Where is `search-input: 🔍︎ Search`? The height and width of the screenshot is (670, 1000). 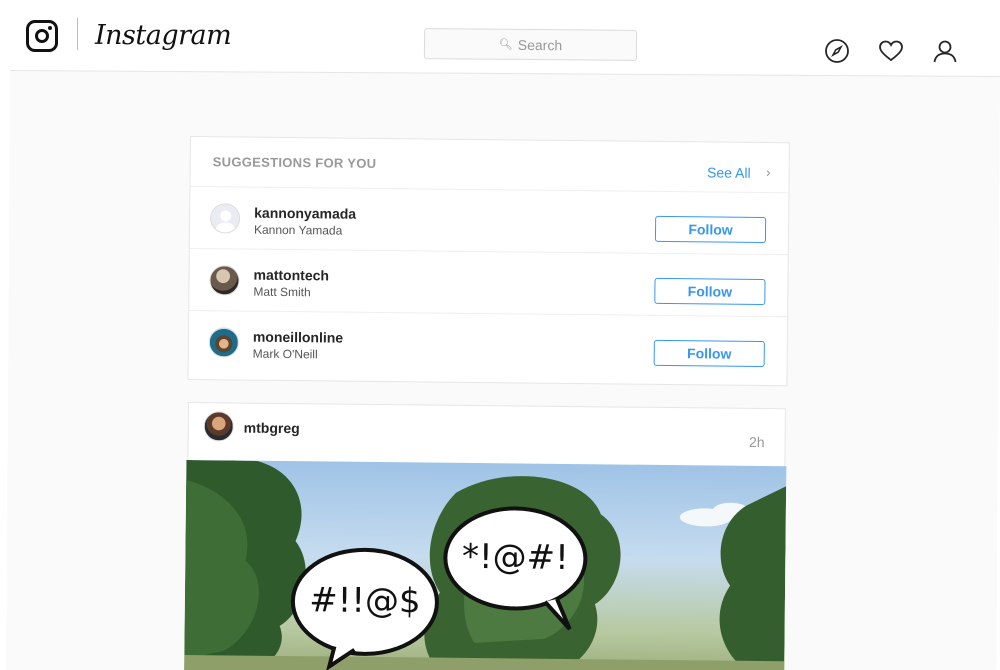
search-input: 🔍︎ Search is located at coordinates (530, 44).